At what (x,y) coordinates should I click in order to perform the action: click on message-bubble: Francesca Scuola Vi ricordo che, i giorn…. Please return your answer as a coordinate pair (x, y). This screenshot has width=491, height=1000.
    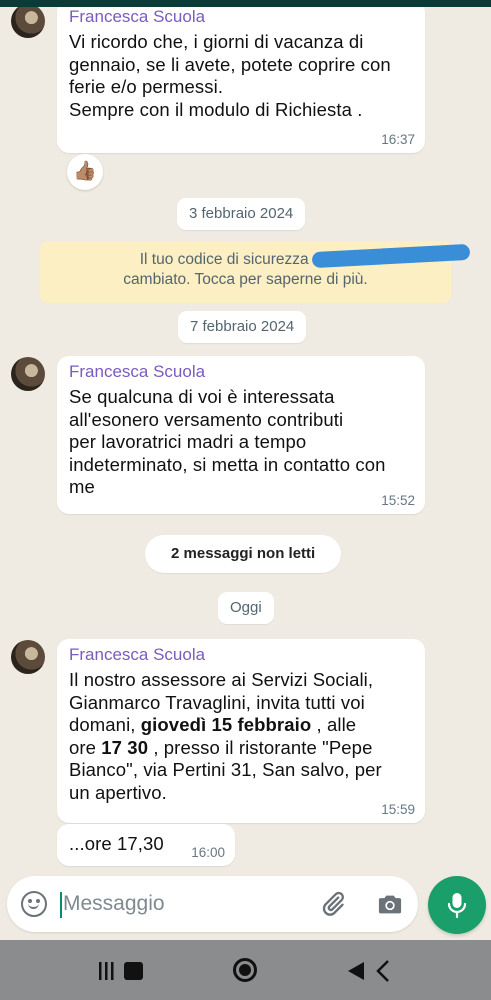
    Looking at the image, I should click on (241, 80).